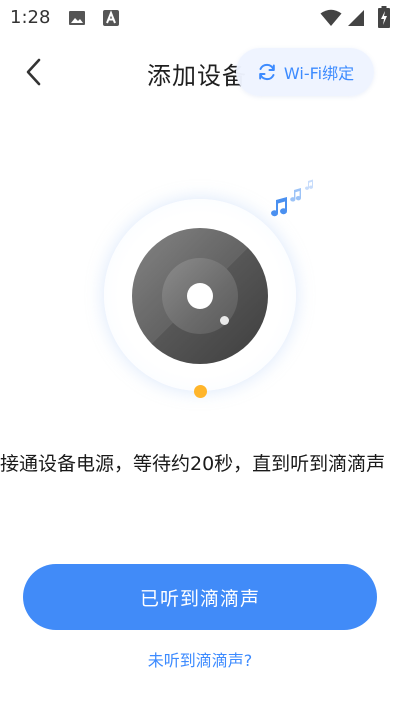  I want to click on speaker-disc-icon, so click(200, 296).